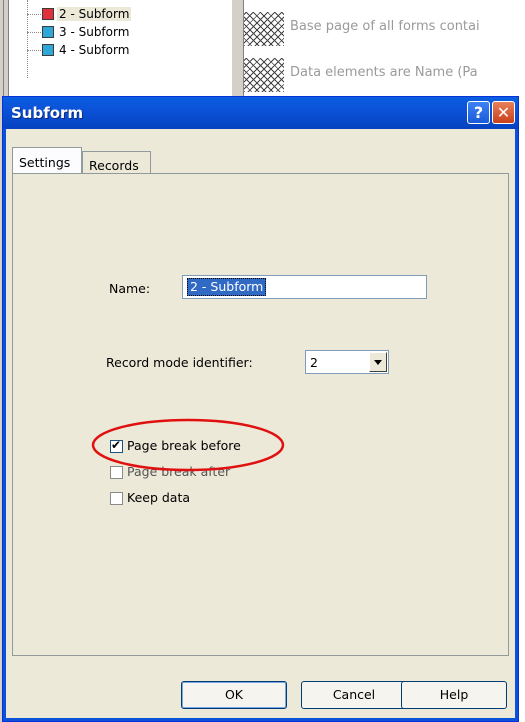 The width and height of the screenshot is (525, 722). I want to click on keep-data-checkbox, so click(116, 498).